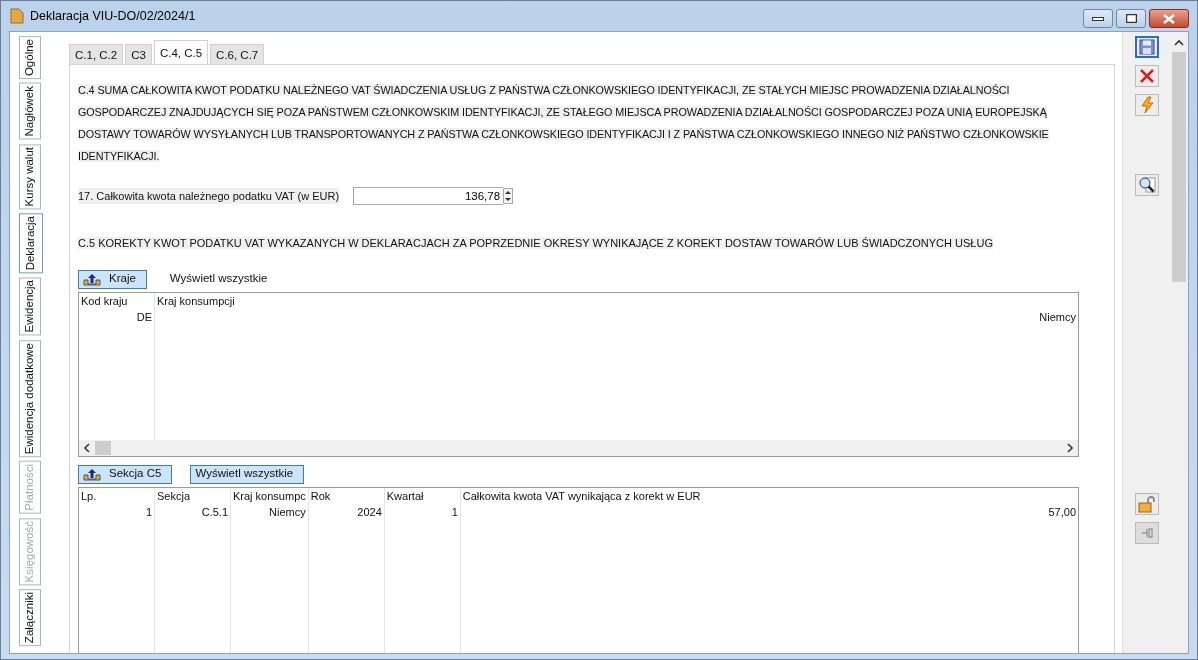 This screenshot has width=1198, height=660. I want to click on side-tab: Ogólne, so click(30, 58).